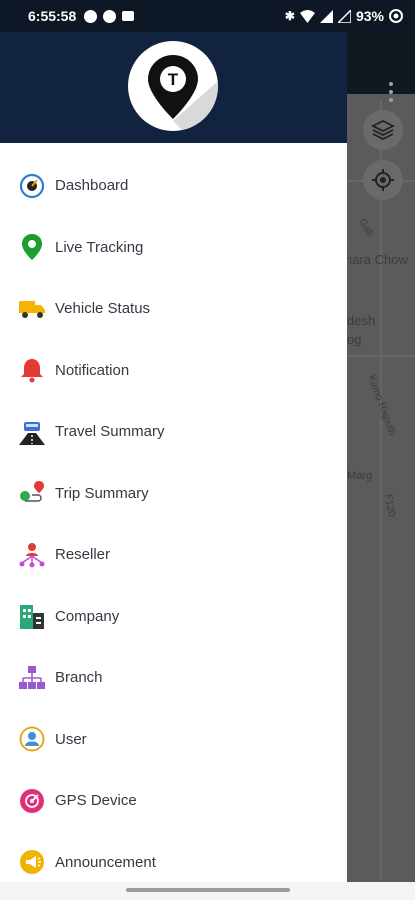 Image resolution: width=415 pixels, height=900 pixels. Describe the element at coordinates (71, 739) in the screenshot. I see `menu-label: User` at that location.